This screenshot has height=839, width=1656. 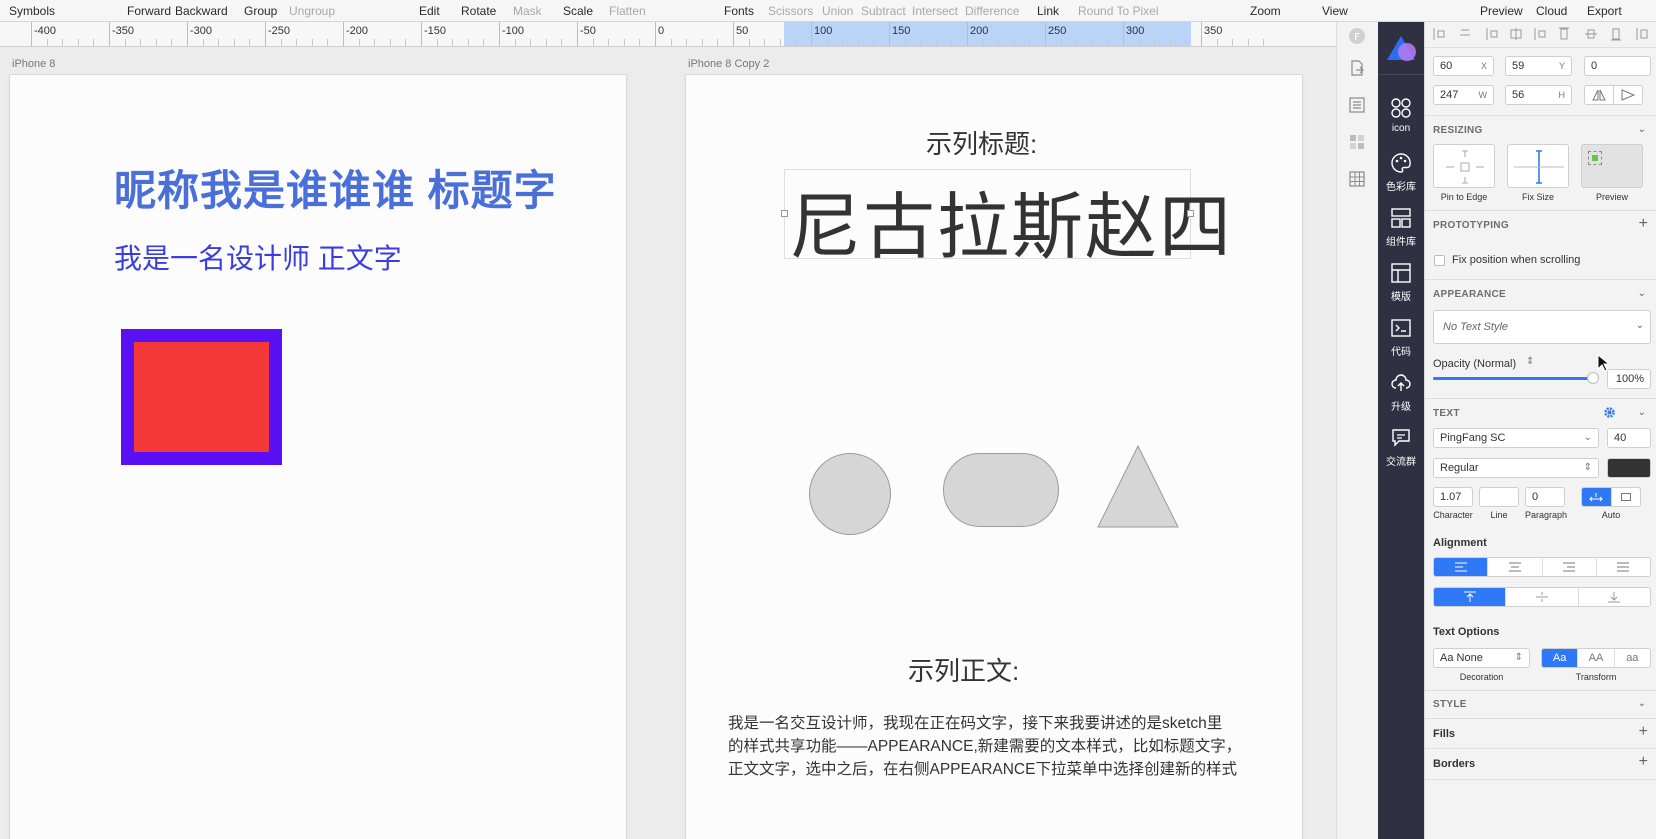 What do you see at coordinates (578, 11) in the screenshot?
I see `scale-button: Scale` at bounding box center [578, 11].